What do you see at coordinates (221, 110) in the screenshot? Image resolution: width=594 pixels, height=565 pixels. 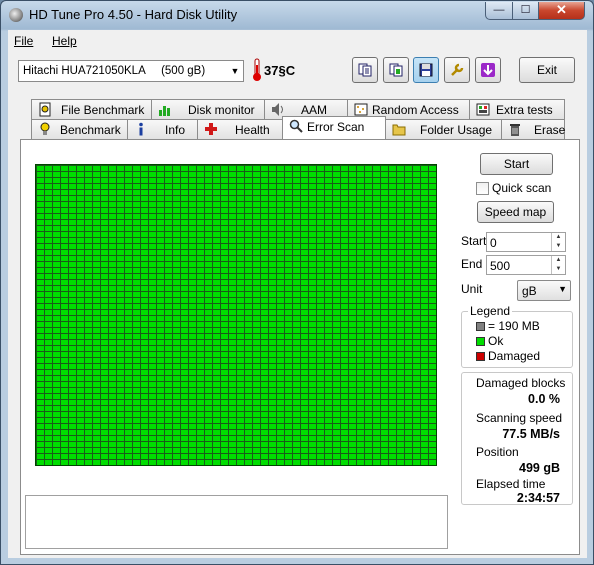 I see `tab-disk-monitor-label: Disk monitor` at bounding box center [221, 110].